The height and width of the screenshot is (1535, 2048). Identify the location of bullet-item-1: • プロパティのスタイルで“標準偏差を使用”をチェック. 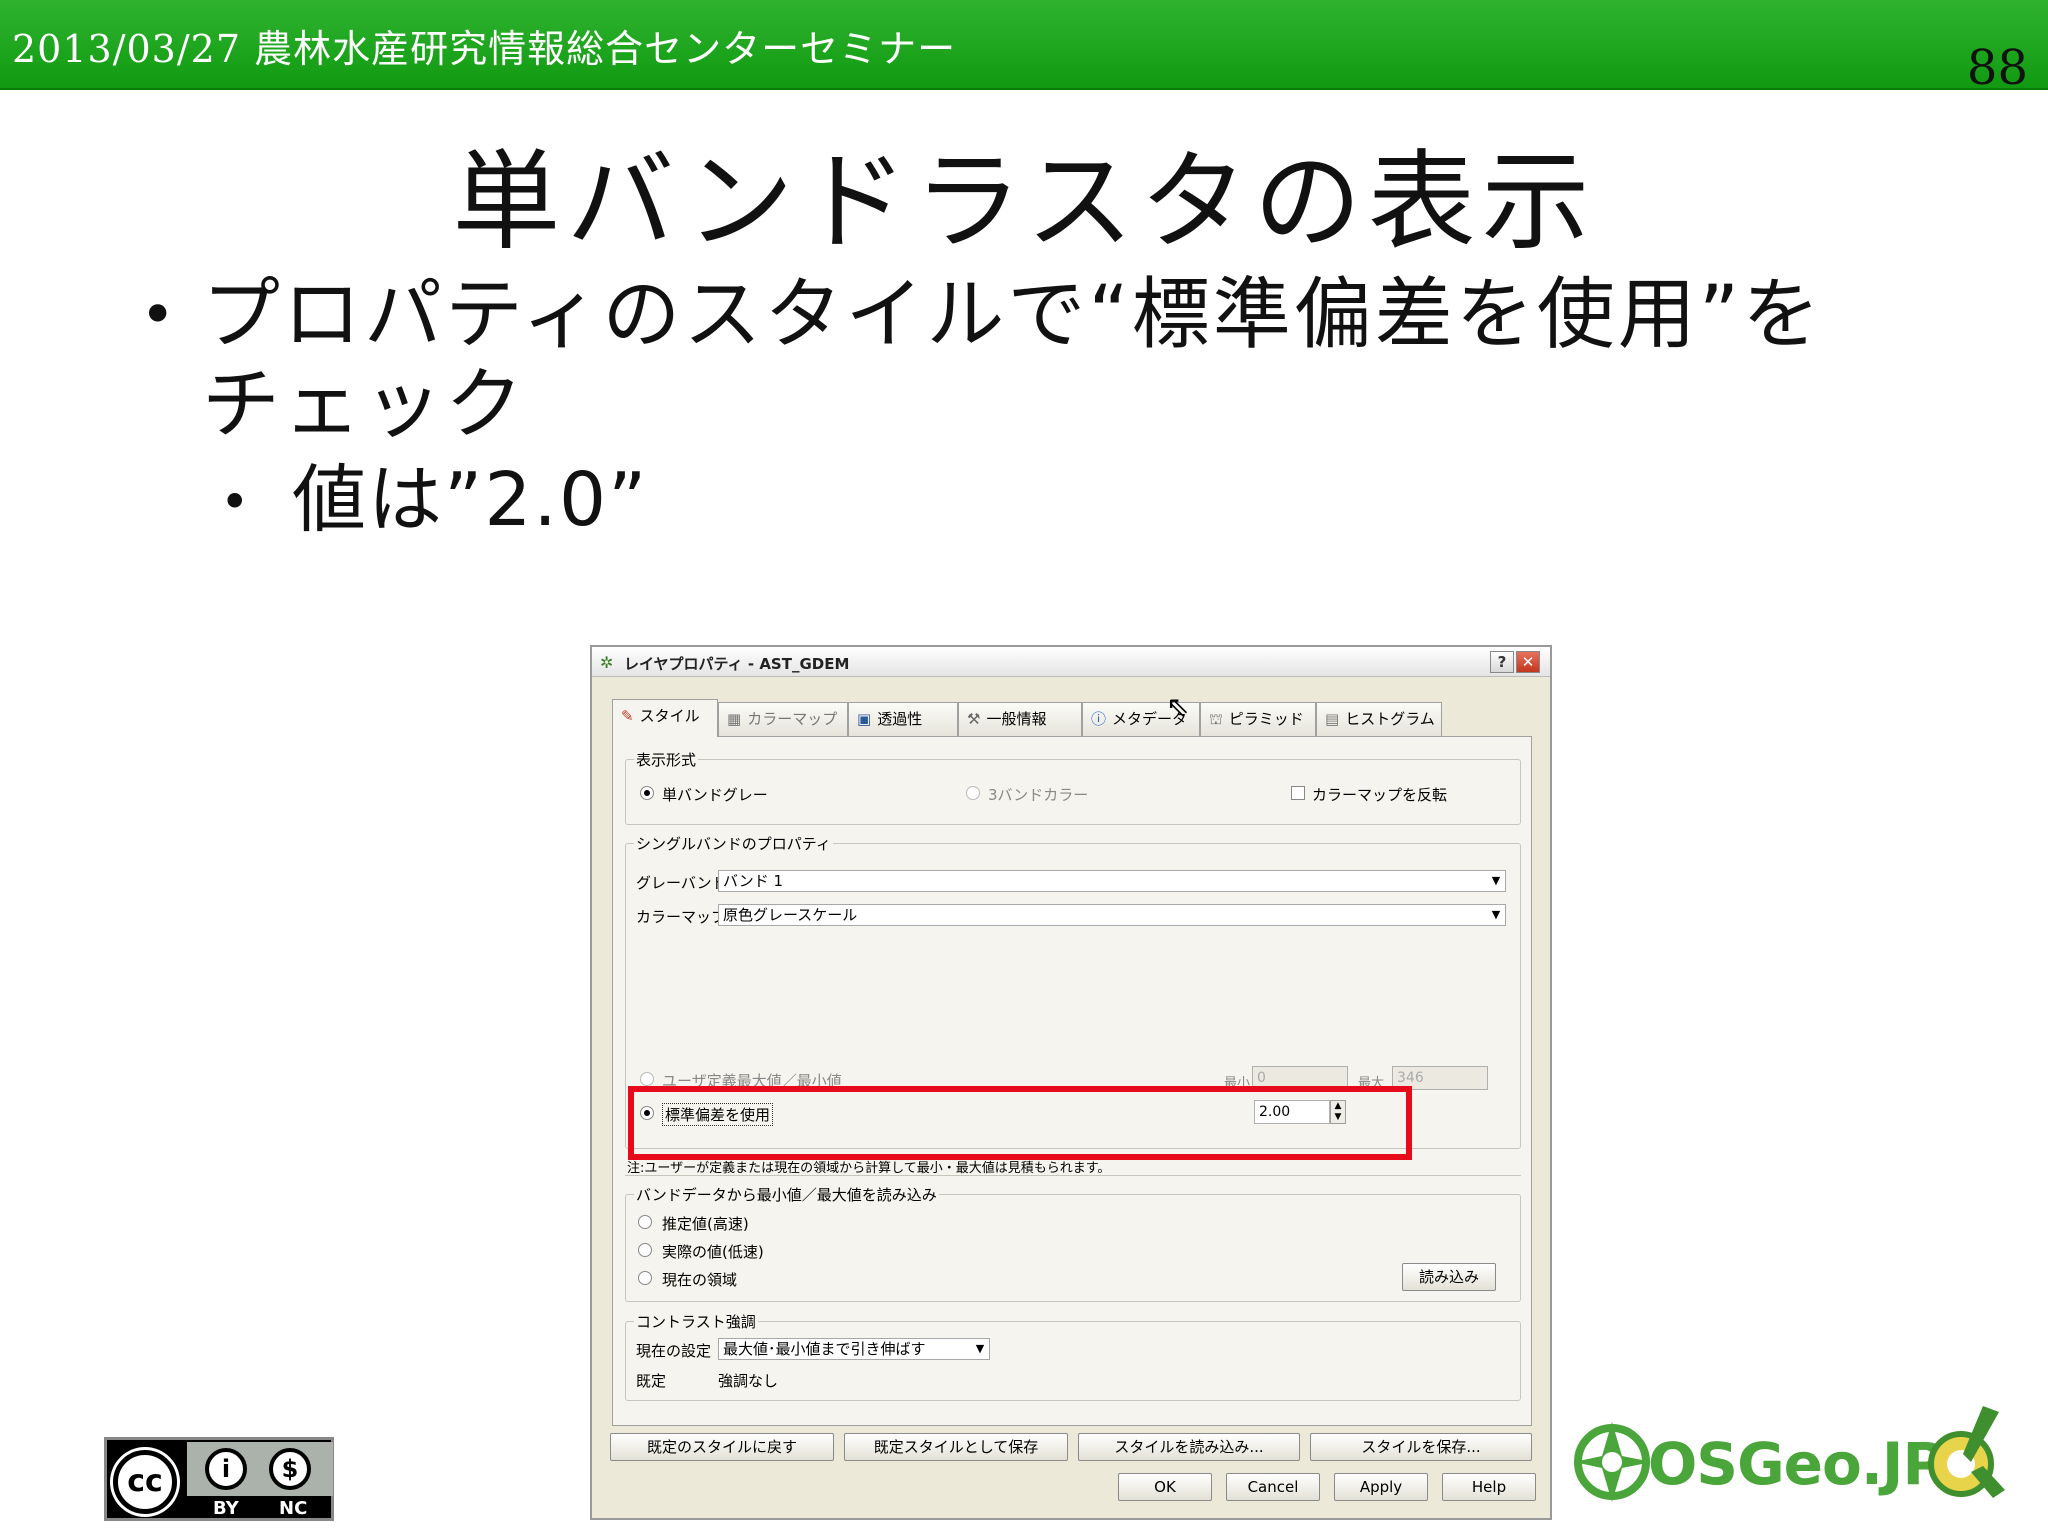
(990, 360).